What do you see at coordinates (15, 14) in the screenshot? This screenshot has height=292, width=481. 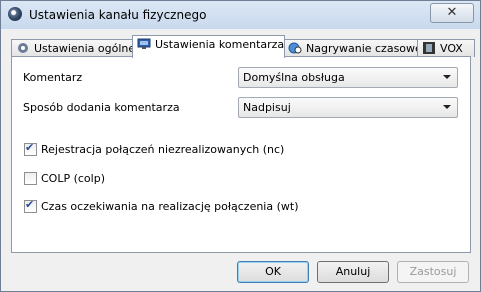 I see `app-icon` at bounding box center [15, 14].